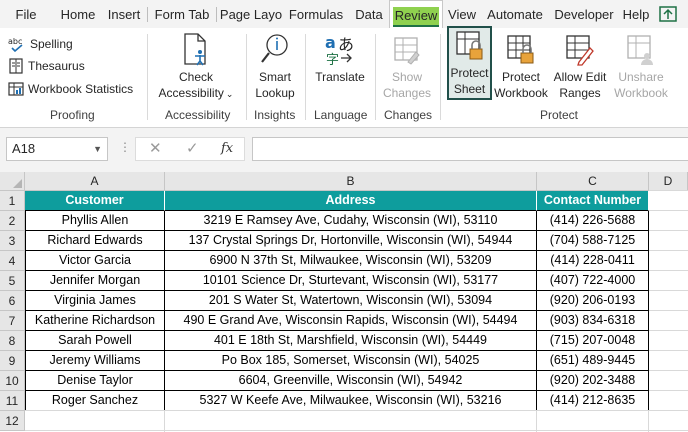 The height and width of the screenshot is (432, 688). I want to click on table-cell: Jennifer Morgan, so click(95, 281).